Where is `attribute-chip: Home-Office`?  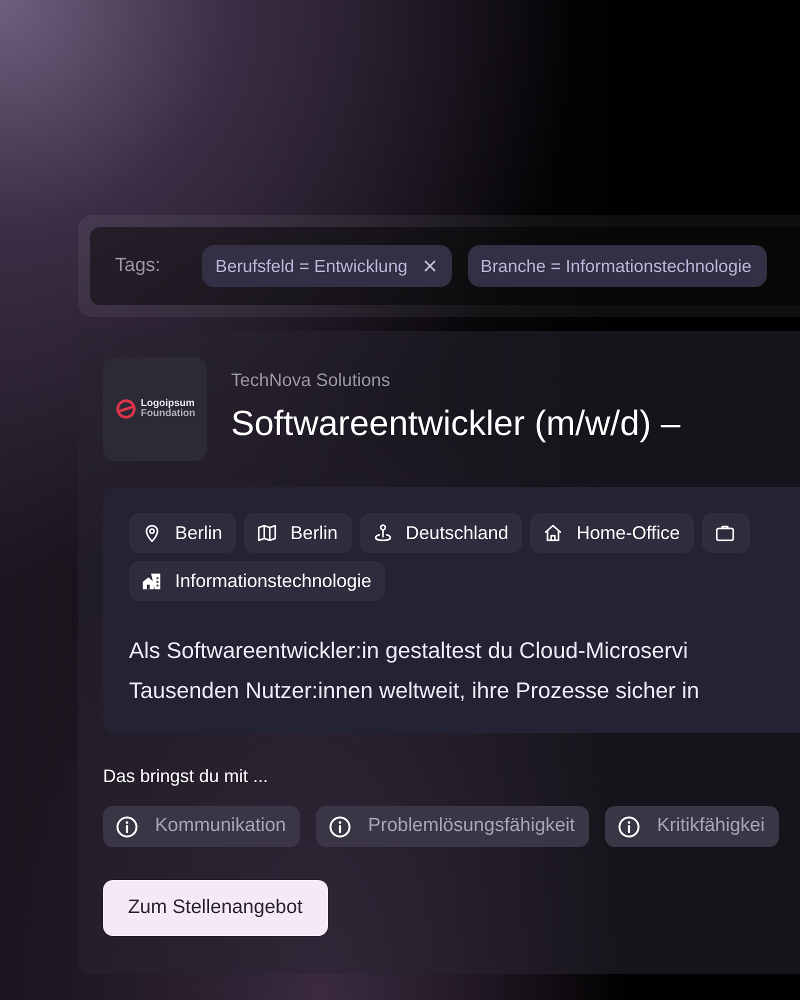 attribute-chip: Home-Office is located at coordinates (612, 533).